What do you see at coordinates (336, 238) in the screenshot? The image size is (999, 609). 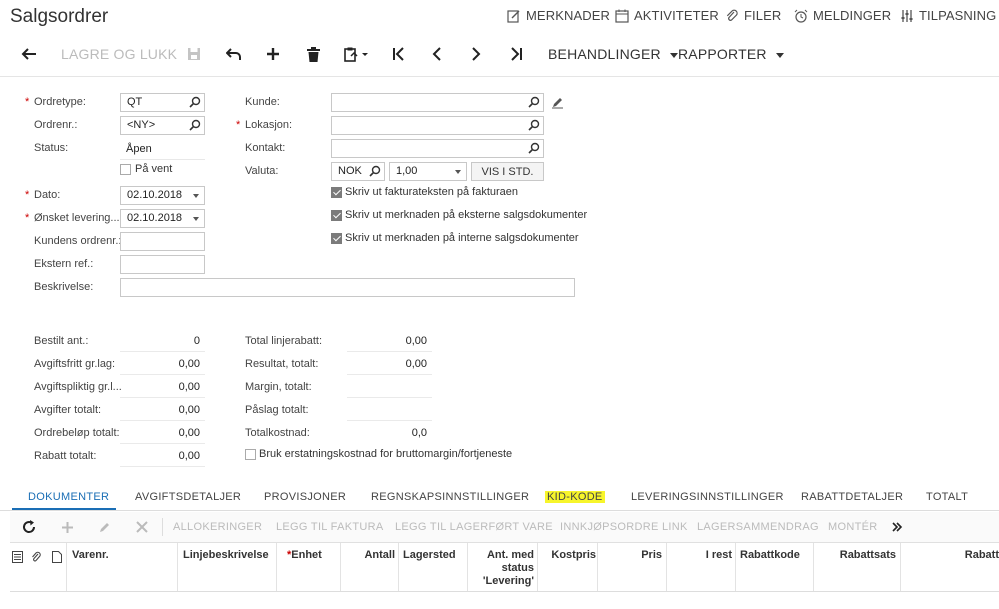 I see `print-internal-note-checkbox` at bounding box center [336, 238].